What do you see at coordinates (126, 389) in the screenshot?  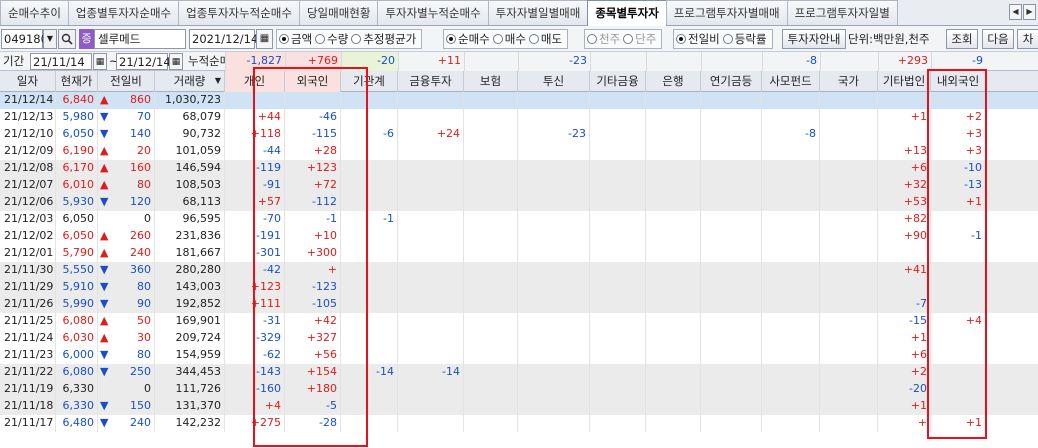 I see `cell-change: 0` at bounding box center [126, 389].